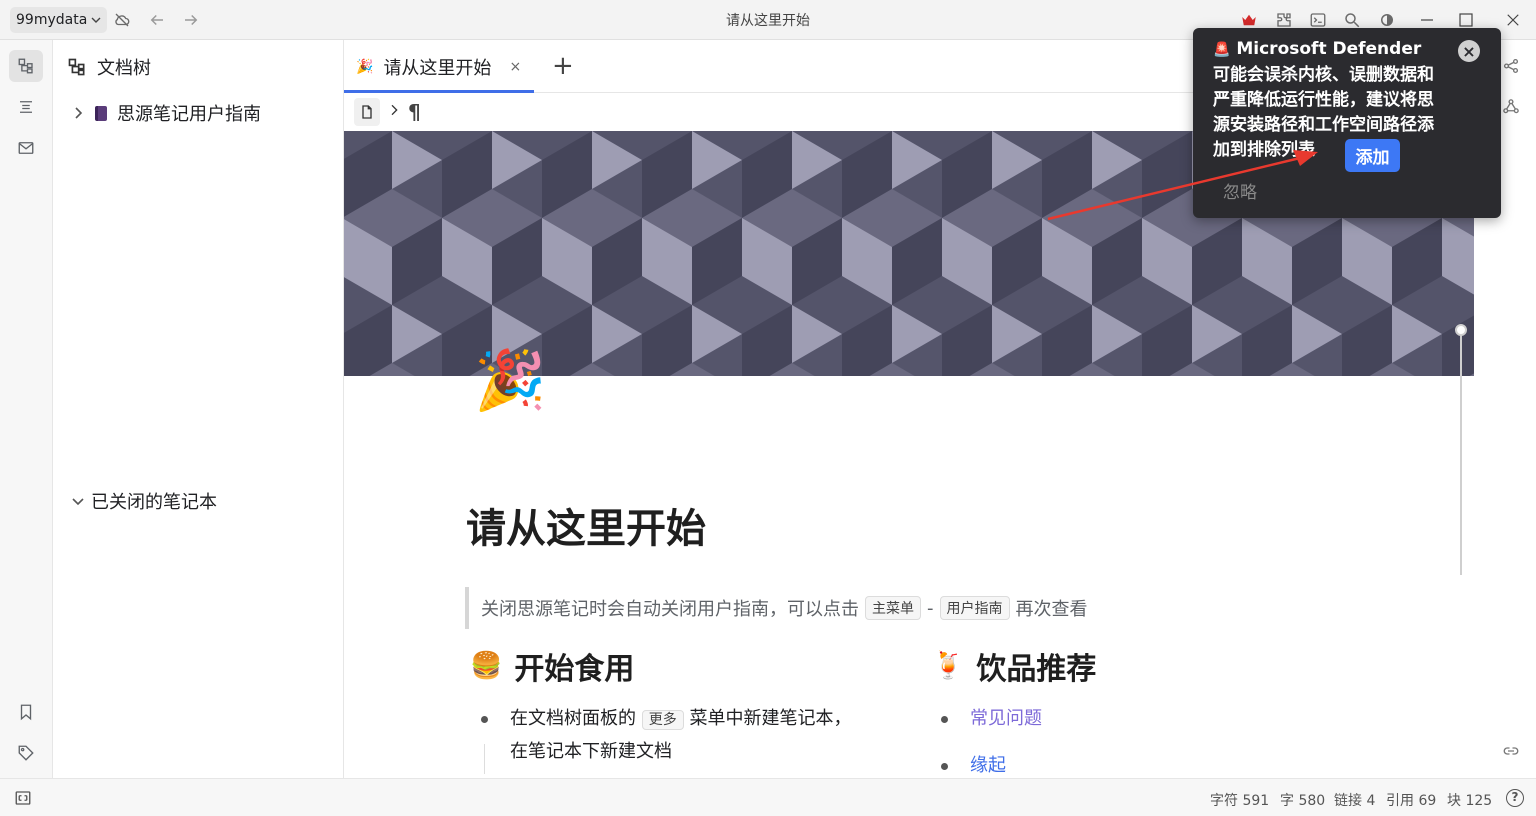  I want to click on user-guide-kbd: 用户指南, so click(974, 608).